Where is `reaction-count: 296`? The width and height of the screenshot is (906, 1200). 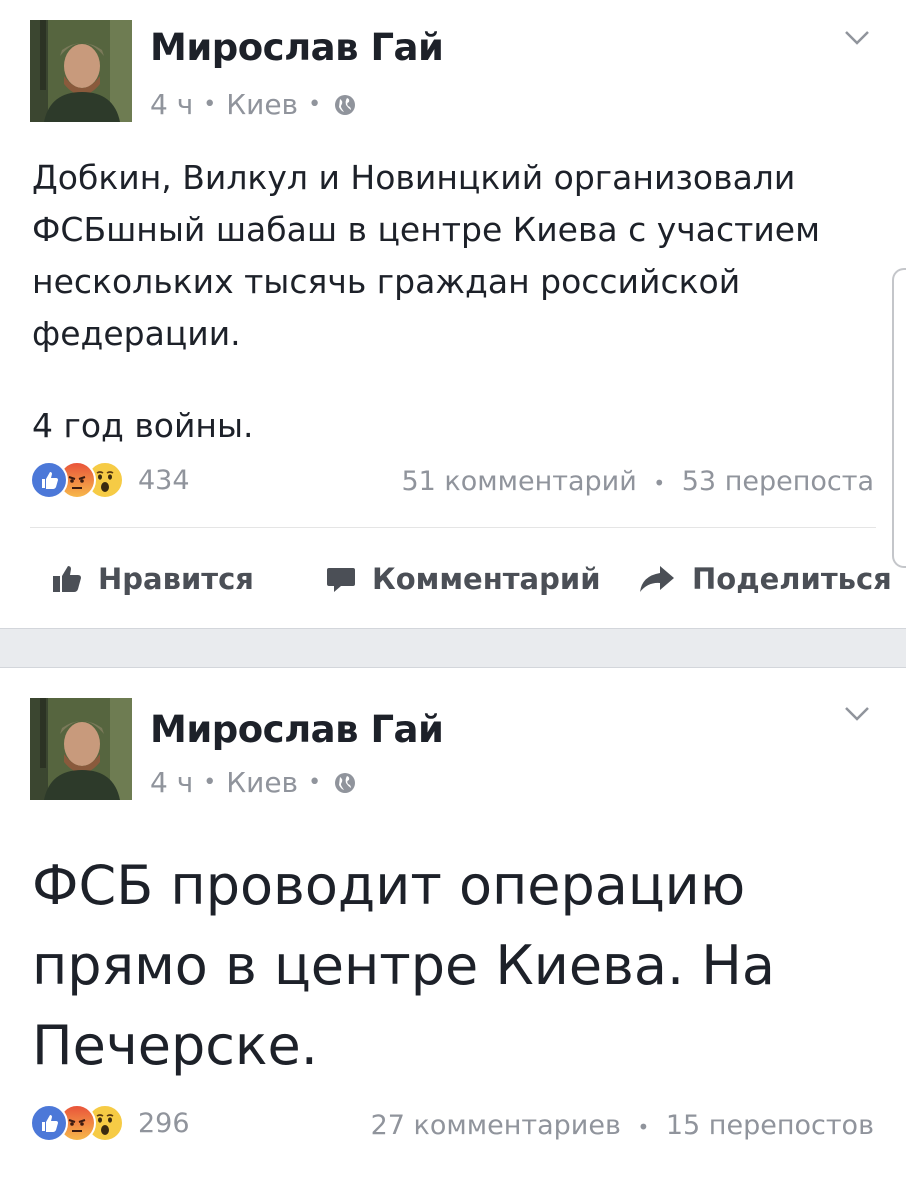 reaction-count: 296 is located at coordinates (164, 1123).